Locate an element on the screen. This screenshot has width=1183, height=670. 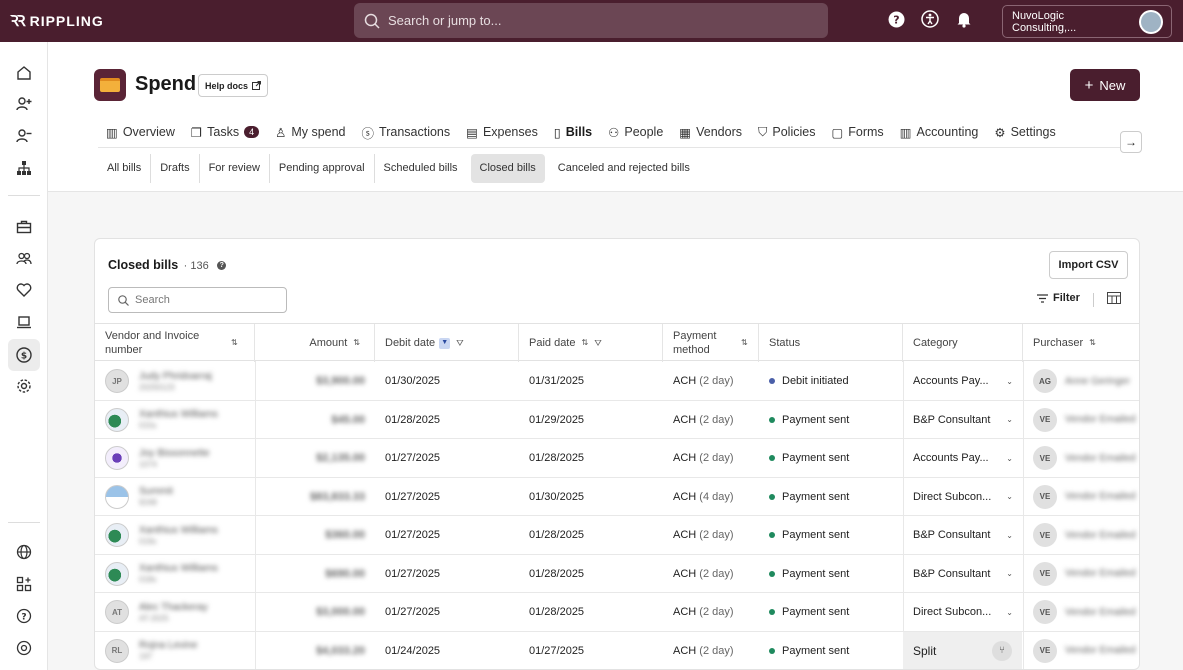
help-circle-icon: ? is located at coordinates (24, 616).